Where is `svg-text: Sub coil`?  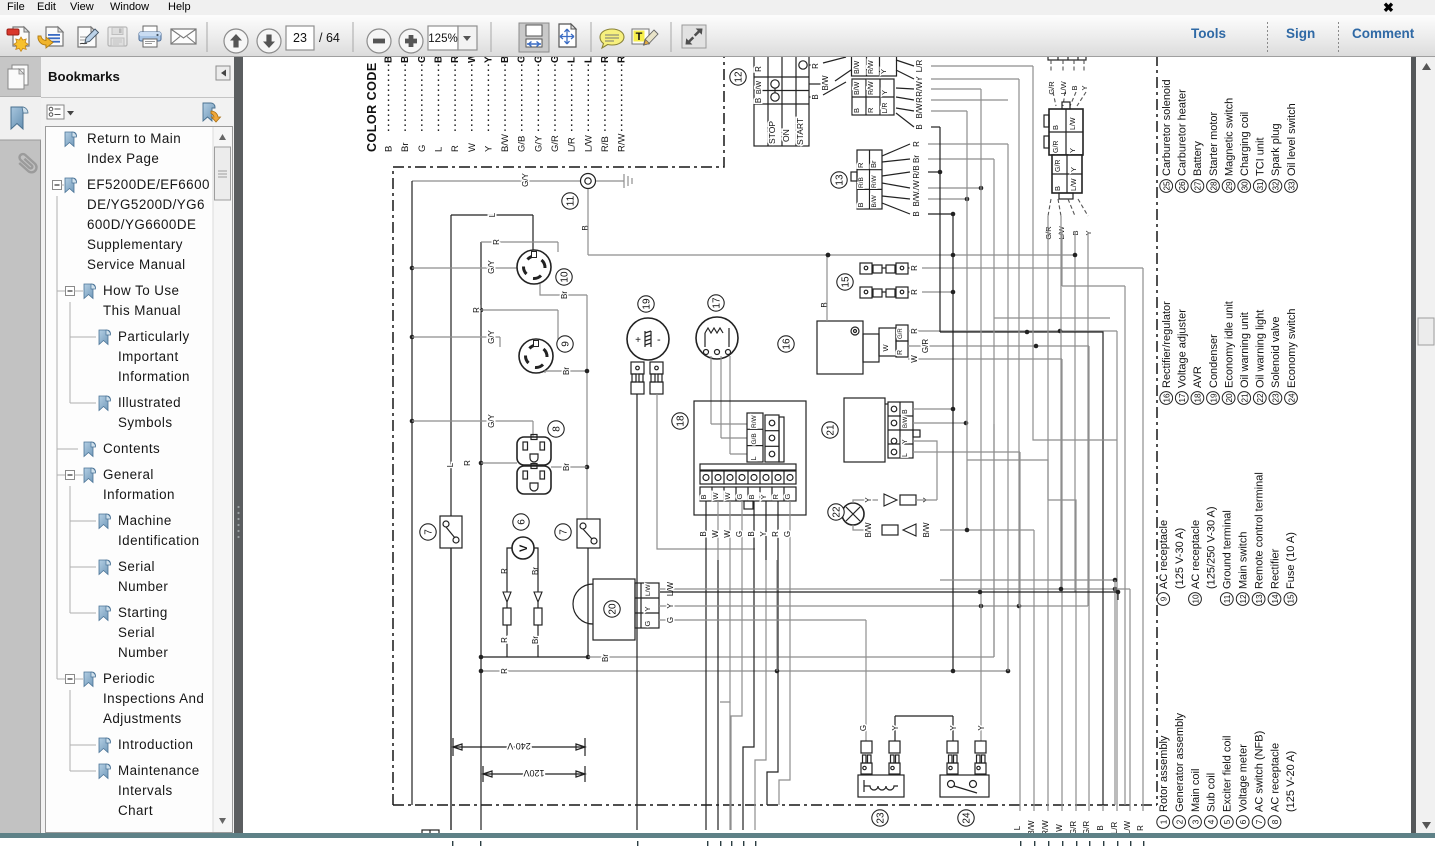 svg-text: Sub coil is located at coordinates (1212, 792).